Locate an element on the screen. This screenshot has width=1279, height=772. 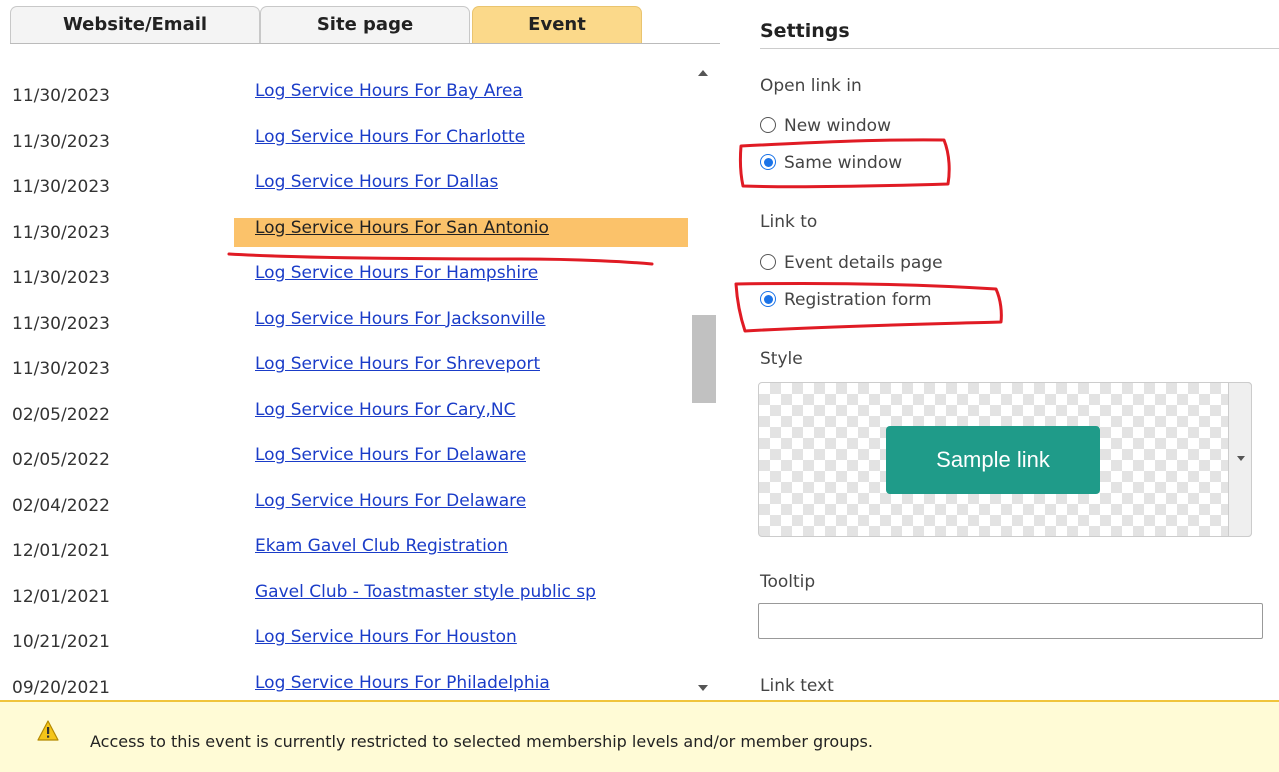
event-row: 02/04/2022 Log Service Hours For Delaware is located at coordinates (344, 494).